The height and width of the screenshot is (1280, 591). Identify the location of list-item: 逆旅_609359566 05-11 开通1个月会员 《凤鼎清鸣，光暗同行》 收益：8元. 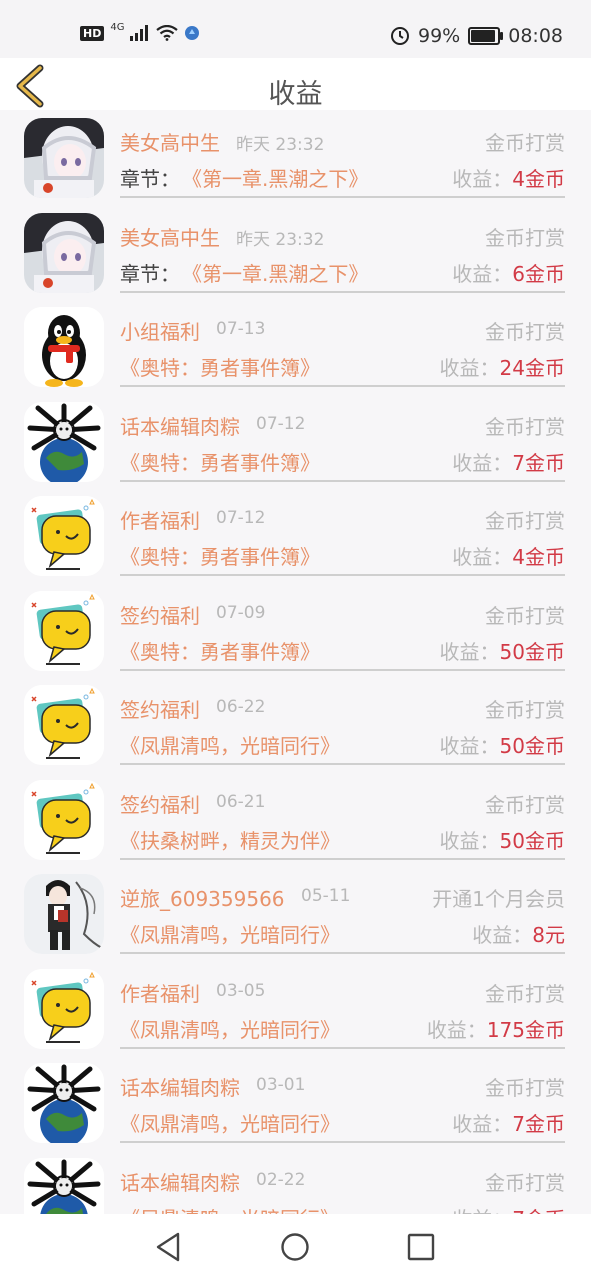
(295, 913).